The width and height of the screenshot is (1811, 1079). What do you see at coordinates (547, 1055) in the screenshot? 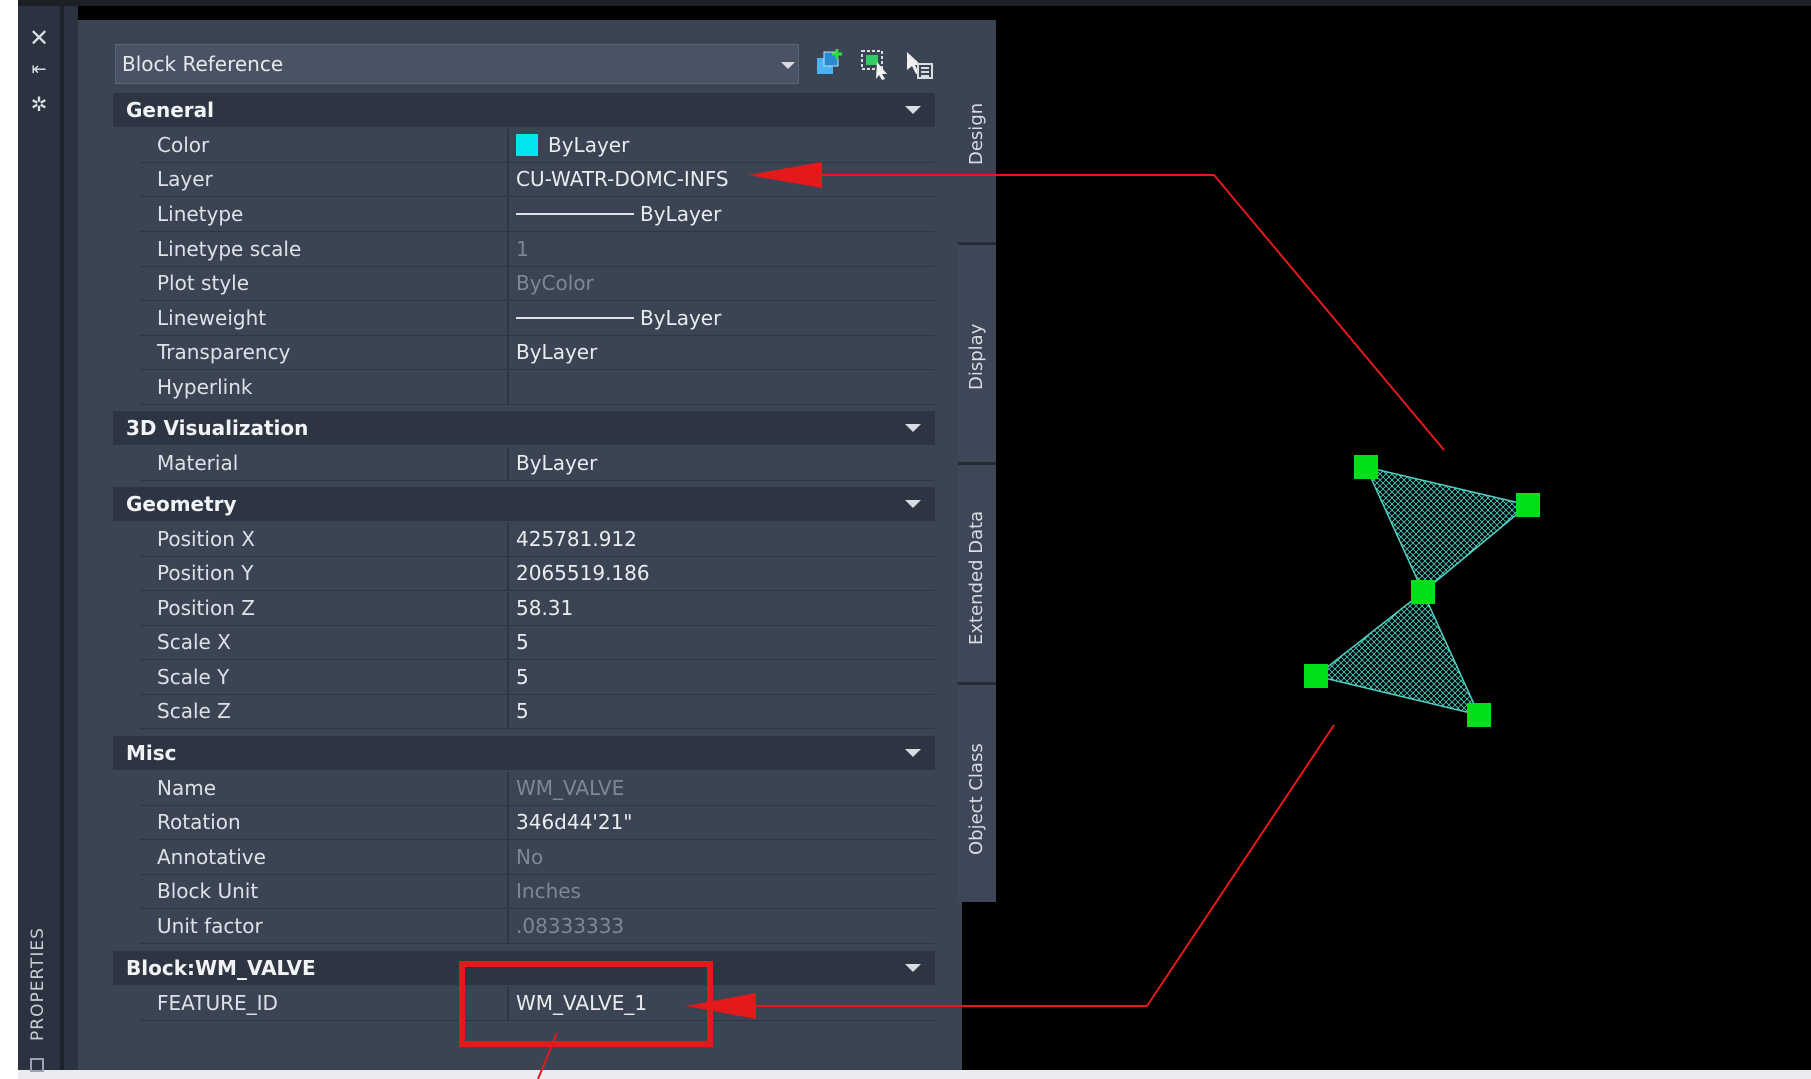
I see `annotation-tail` at bounding box center [547, 1055].